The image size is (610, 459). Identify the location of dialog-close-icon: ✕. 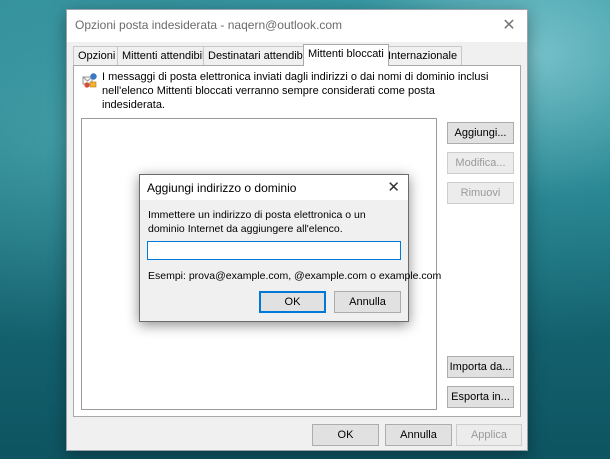
(393, 187).